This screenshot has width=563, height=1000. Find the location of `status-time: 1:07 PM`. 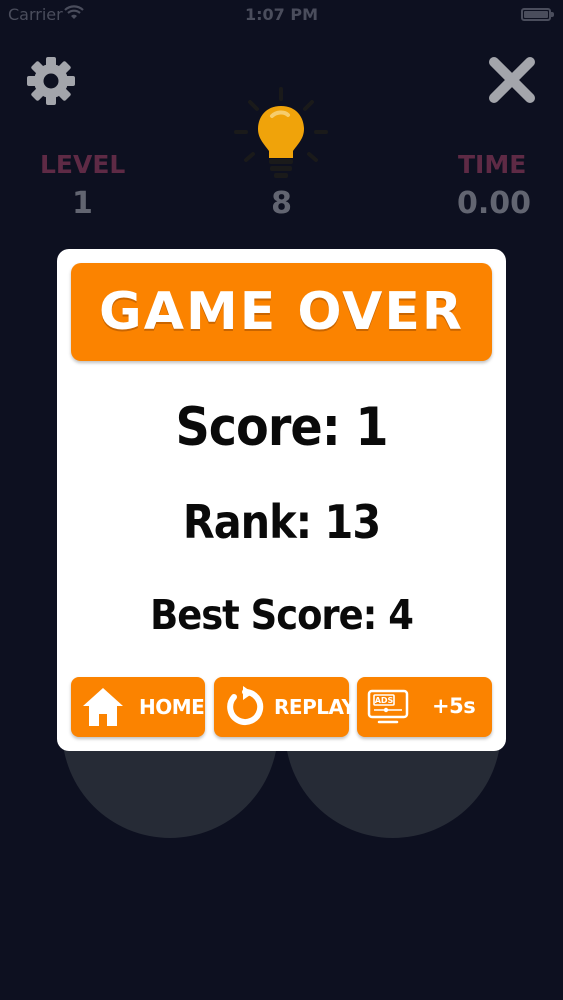

status-time: 1:07 PM is located at coordinates (281, 14).